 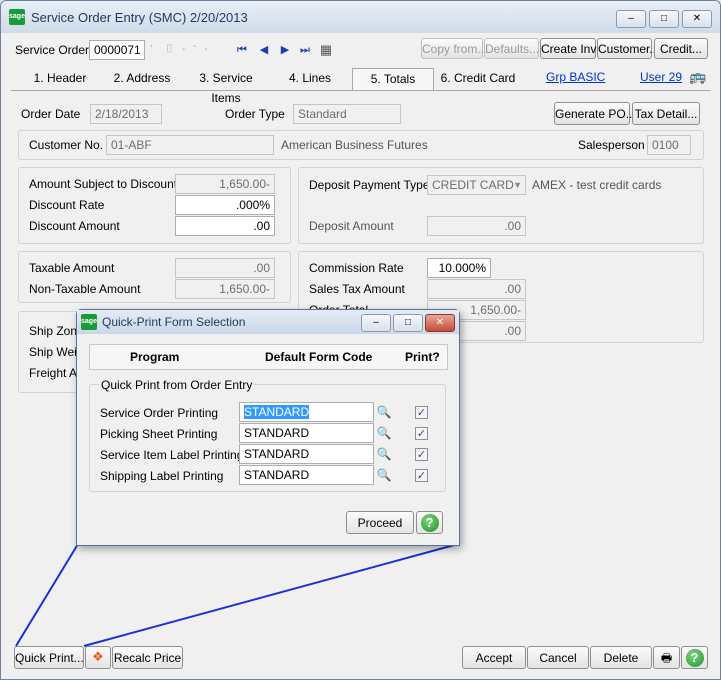 I want to click on group-label: Quick Print from Order Entry, so click(x=177, y=385).